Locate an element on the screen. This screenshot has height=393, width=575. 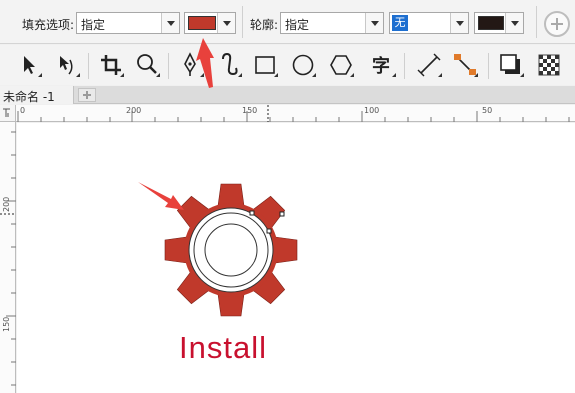
annotation-arrows is located at coordinates (176, 124).